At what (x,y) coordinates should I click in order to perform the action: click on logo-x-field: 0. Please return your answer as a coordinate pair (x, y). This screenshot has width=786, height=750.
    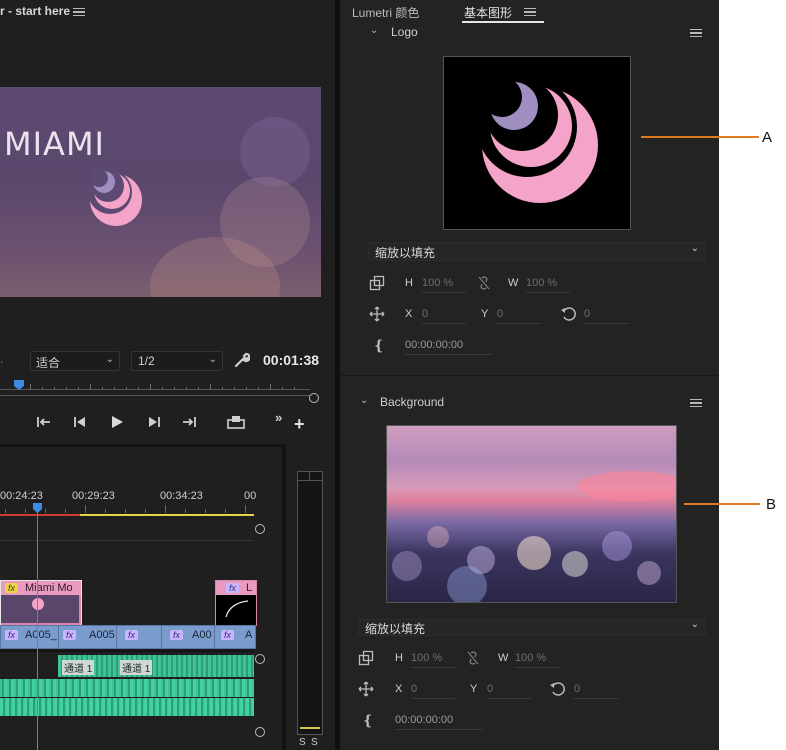
    Looking at the image, I should click on (444, 316).